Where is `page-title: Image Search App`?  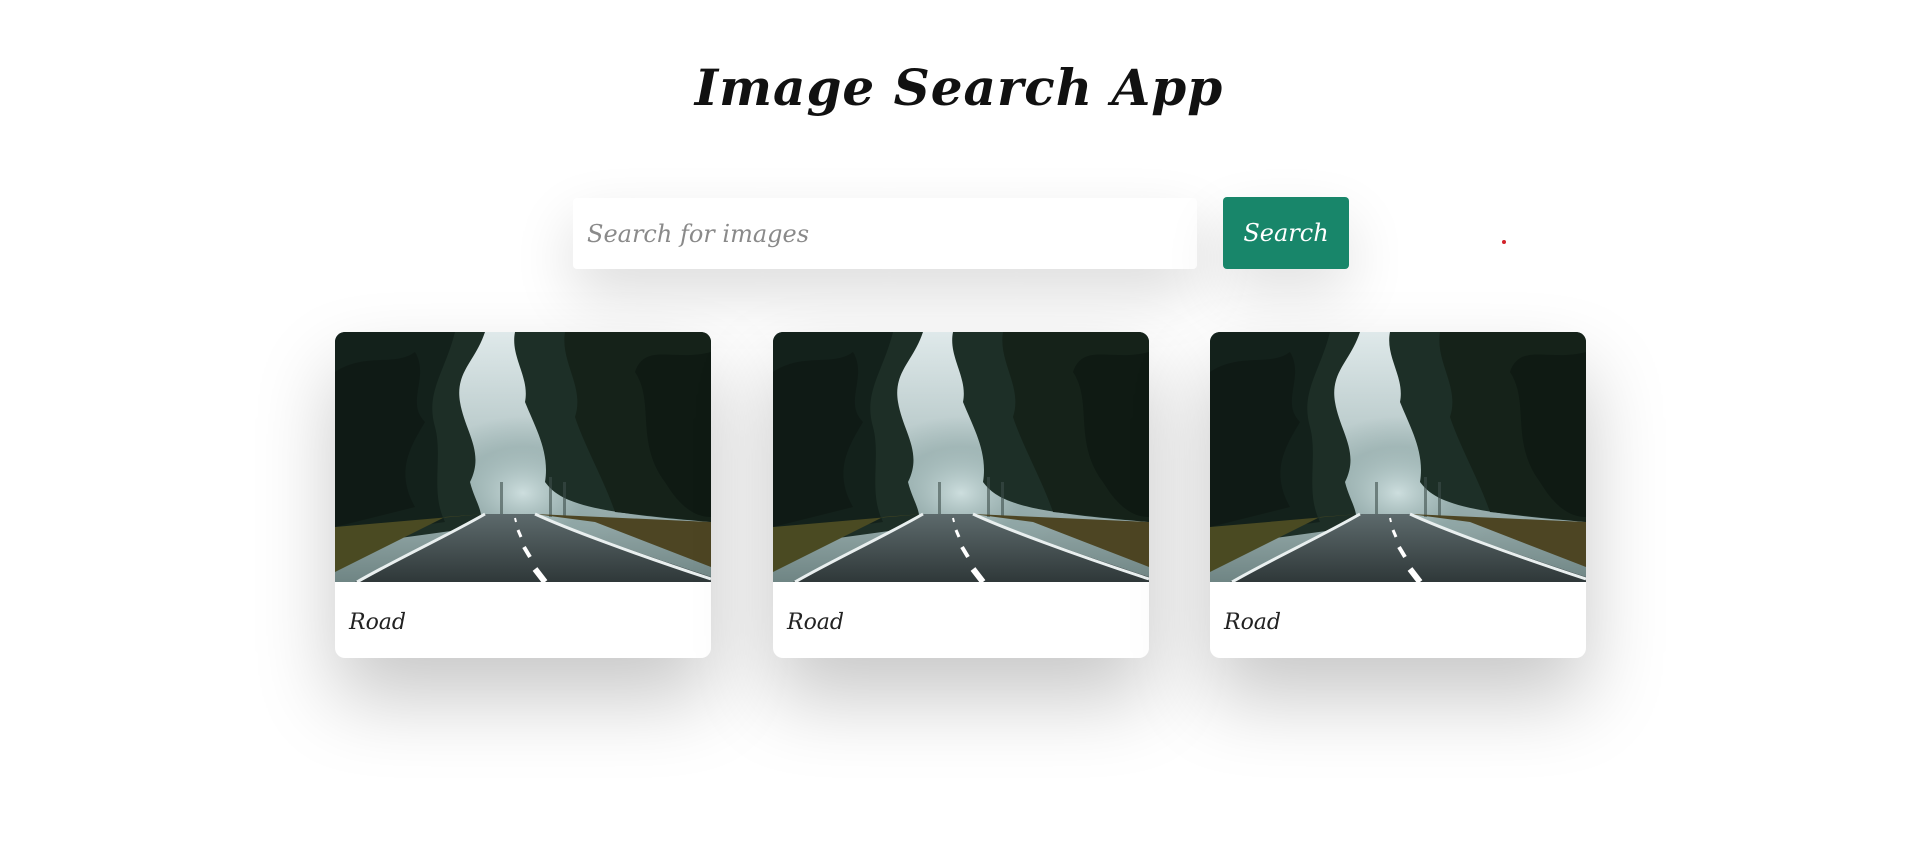 page-title: Image Search App is located at coordinates (959, 87).